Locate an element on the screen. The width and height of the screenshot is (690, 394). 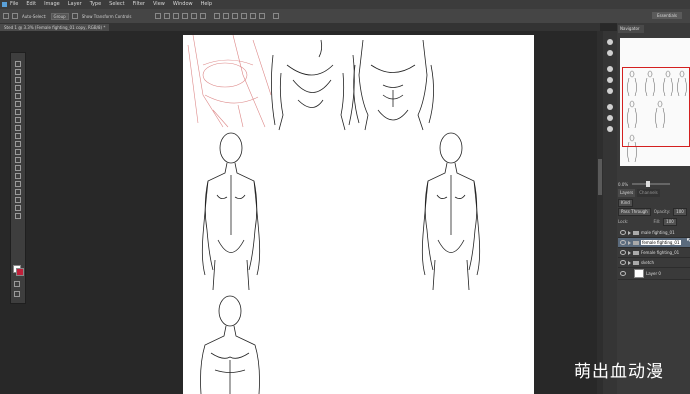
layer-name: sketch is located at coordinates (647, 262).